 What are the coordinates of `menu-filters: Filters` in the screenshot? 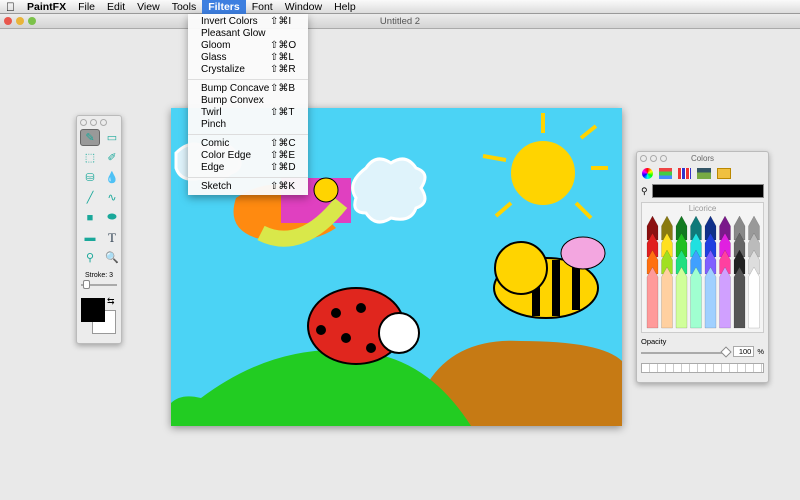 It's located at (224, 7).